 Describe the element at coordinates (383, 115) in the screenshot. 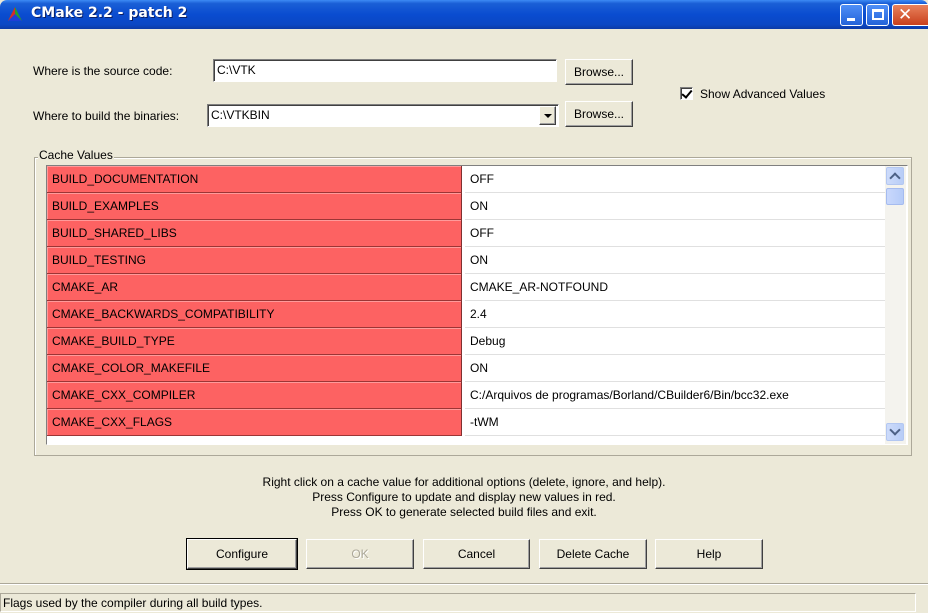

I see `build-path-combo: C:\VTKBIN` at that location.